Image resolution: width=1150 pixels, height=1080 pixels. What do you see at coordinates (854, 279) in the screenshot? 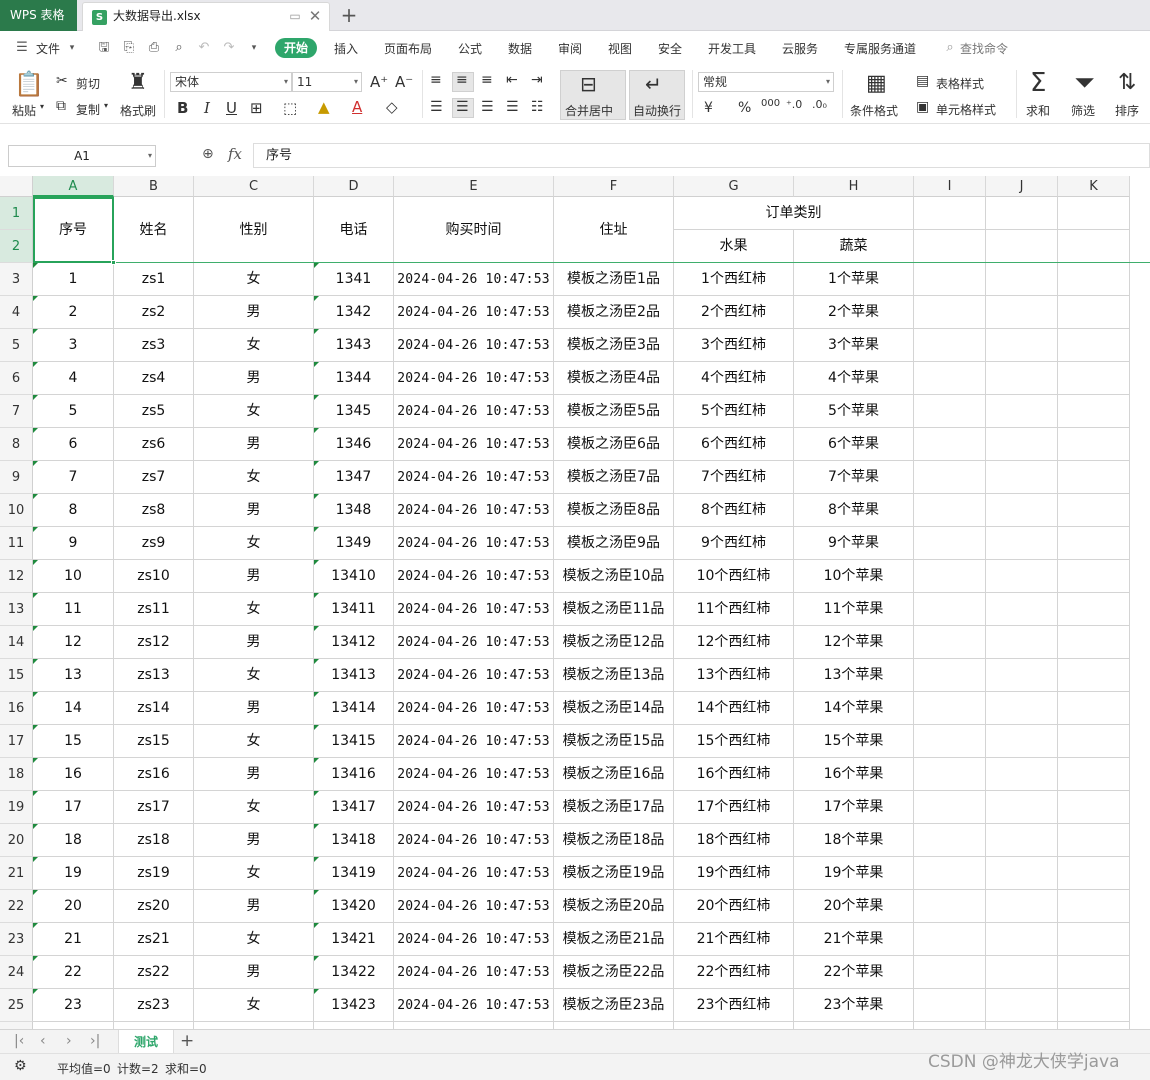
I see `cell-vegetable: 1个苹果` at bounding box center [854, 279].